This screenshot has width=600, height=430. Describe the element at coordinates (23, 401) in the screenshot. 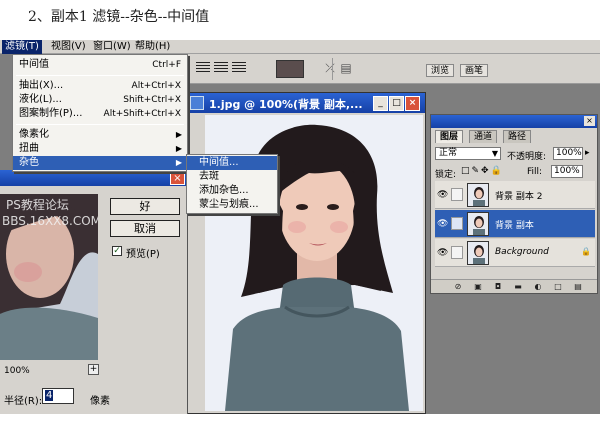

I see `radius-label: 半径(R):` at that location.